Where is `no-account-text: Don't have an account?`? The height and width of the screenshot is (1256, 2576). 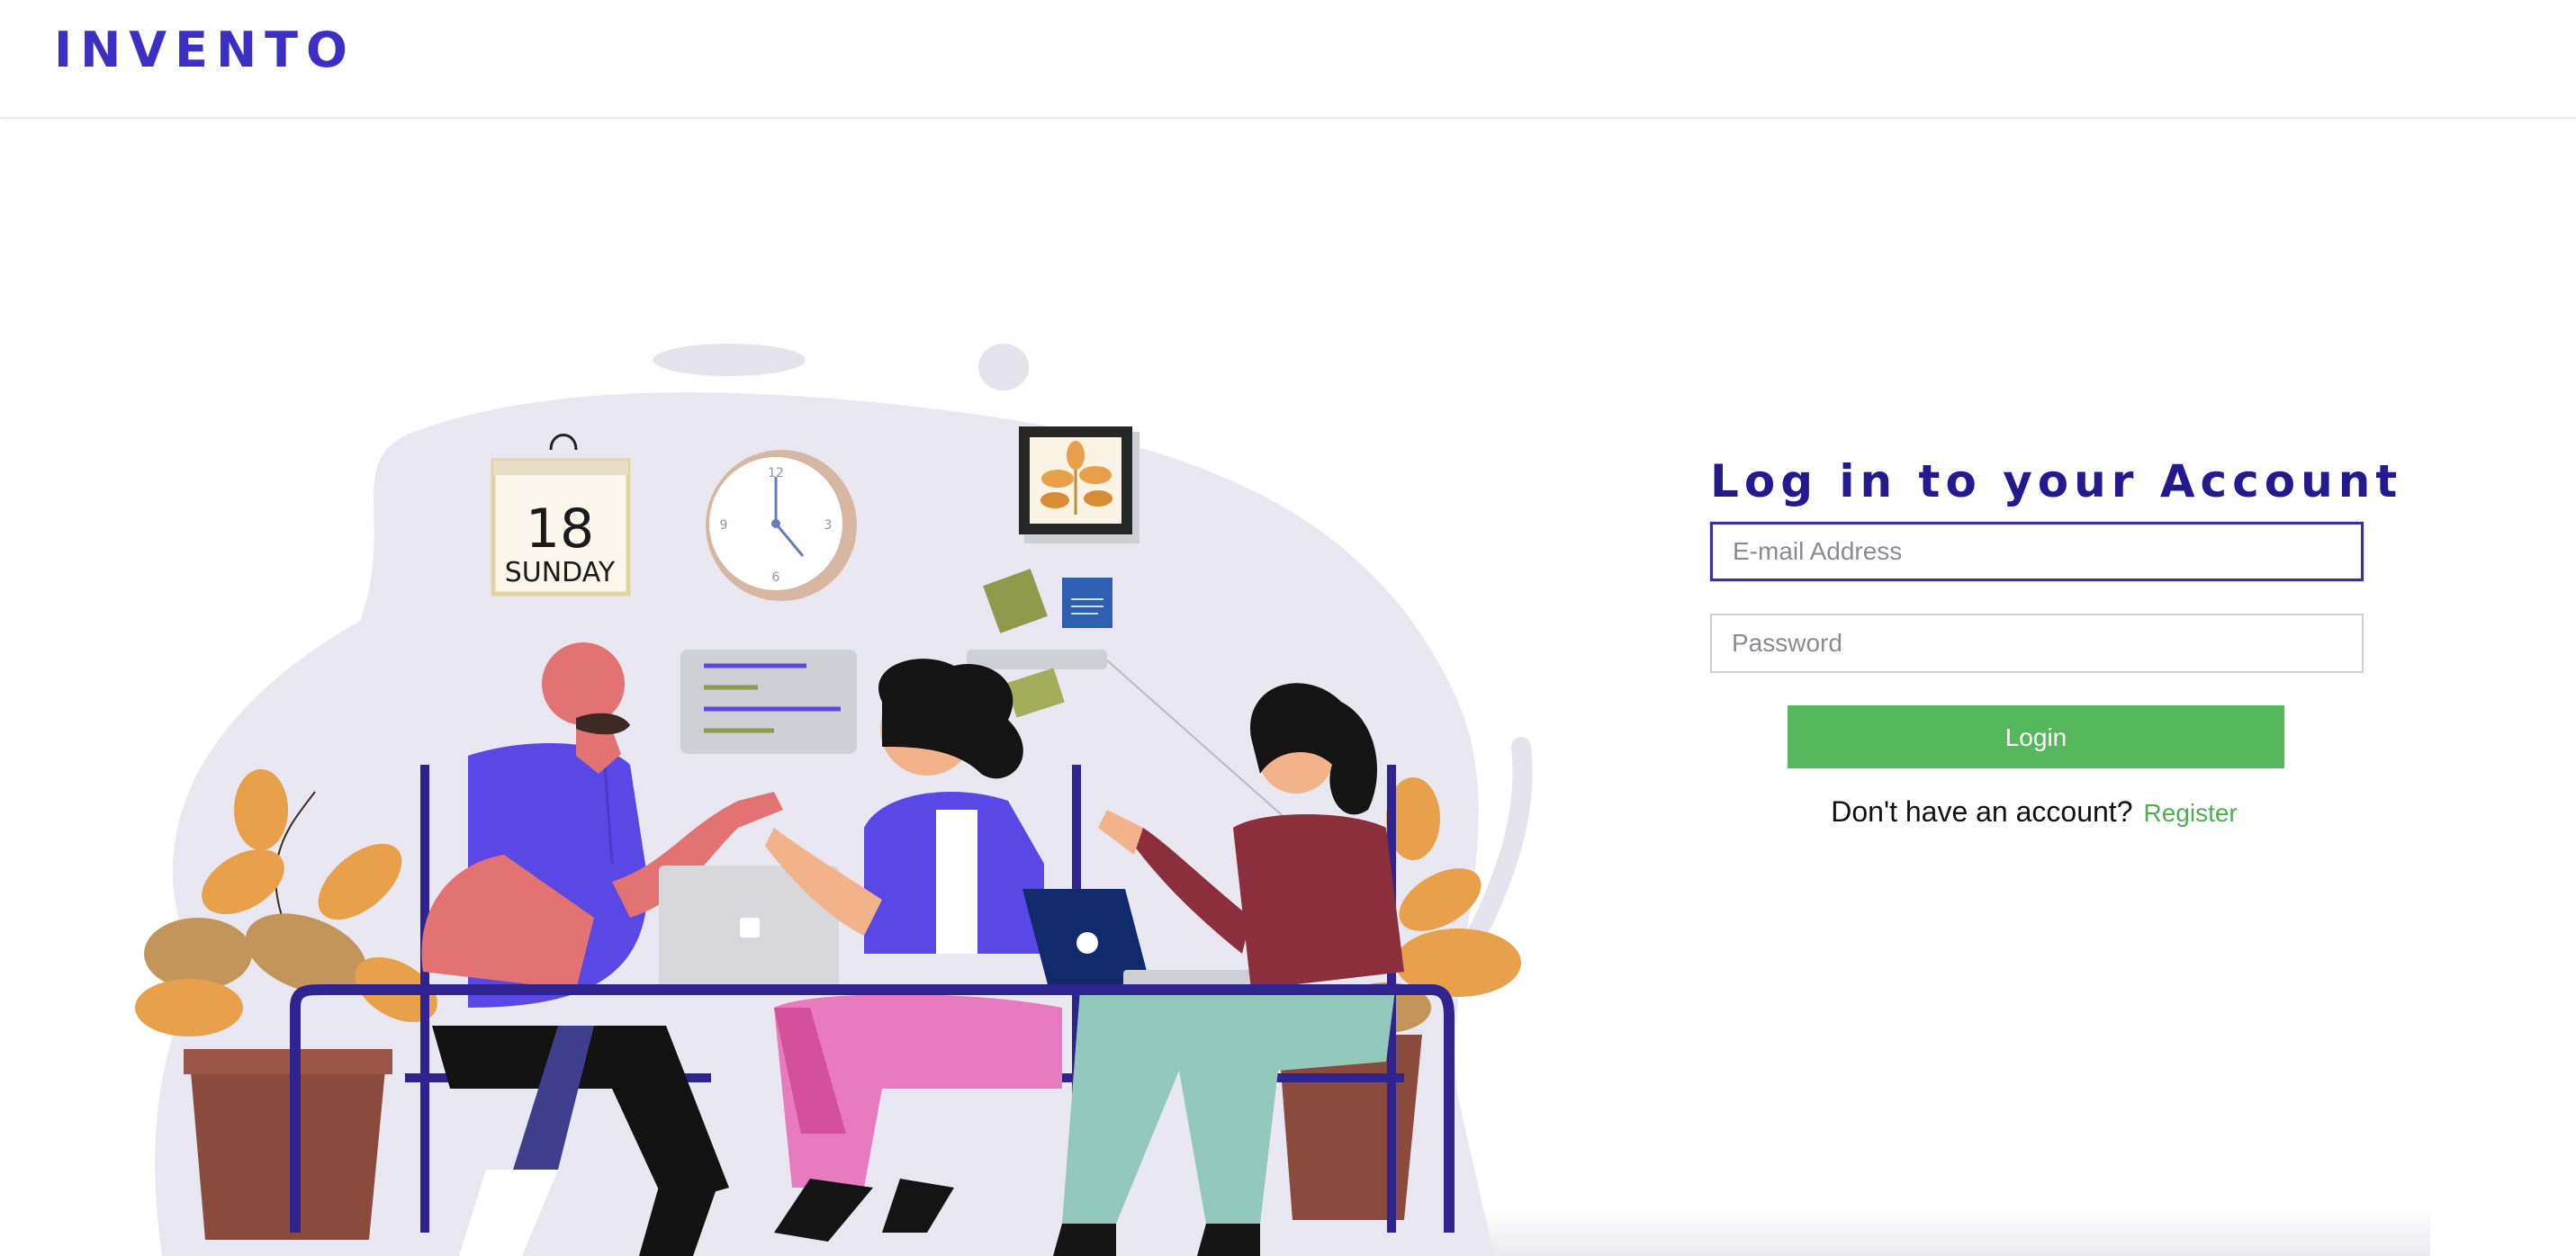 no-account-text: Don't have an account? is located at coordinates (1982, 811).